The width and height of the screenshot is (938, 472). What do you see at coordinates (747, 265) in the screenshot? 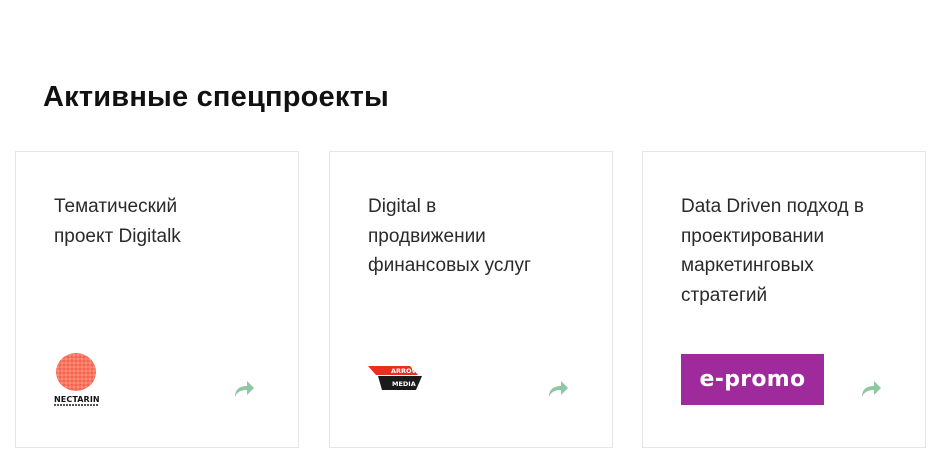
I see `project-card-title-line: маркетинговых` at bounding box center [747, 265].